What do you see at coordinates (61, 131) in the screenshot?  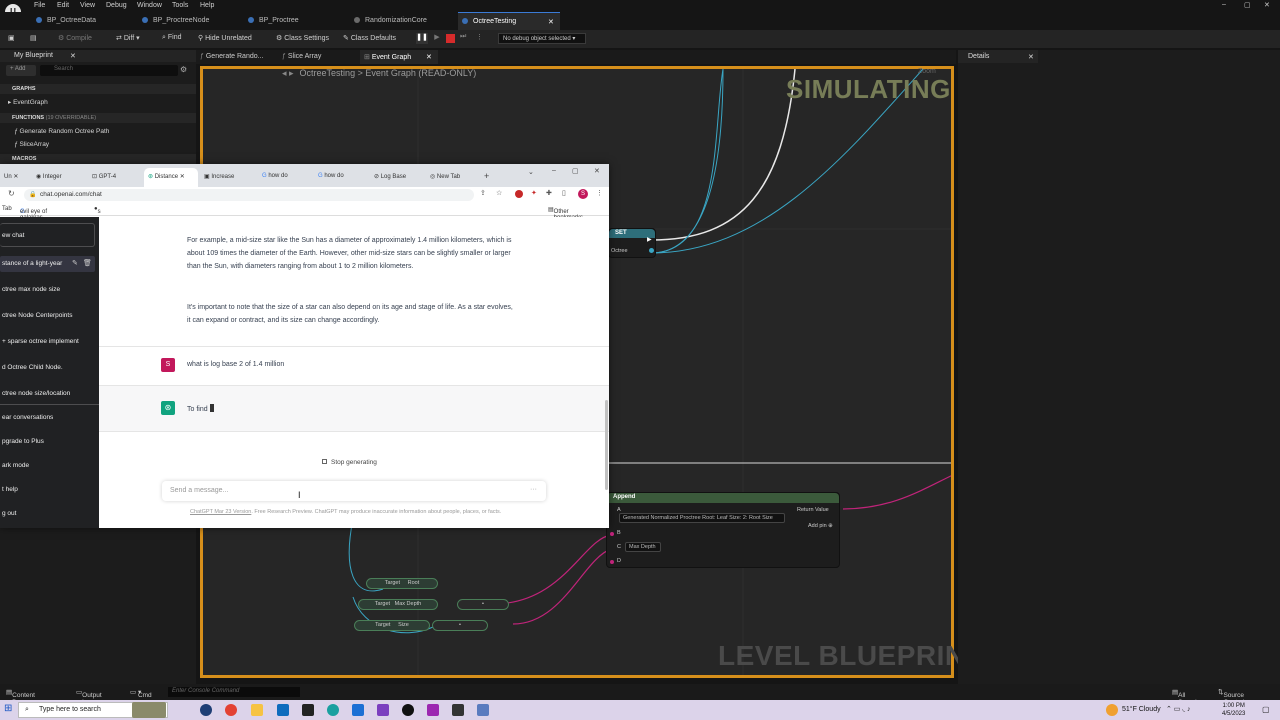 I see `tree-item-function: ƒ Generate Random Octree Path` at bounding box center [61, 131].